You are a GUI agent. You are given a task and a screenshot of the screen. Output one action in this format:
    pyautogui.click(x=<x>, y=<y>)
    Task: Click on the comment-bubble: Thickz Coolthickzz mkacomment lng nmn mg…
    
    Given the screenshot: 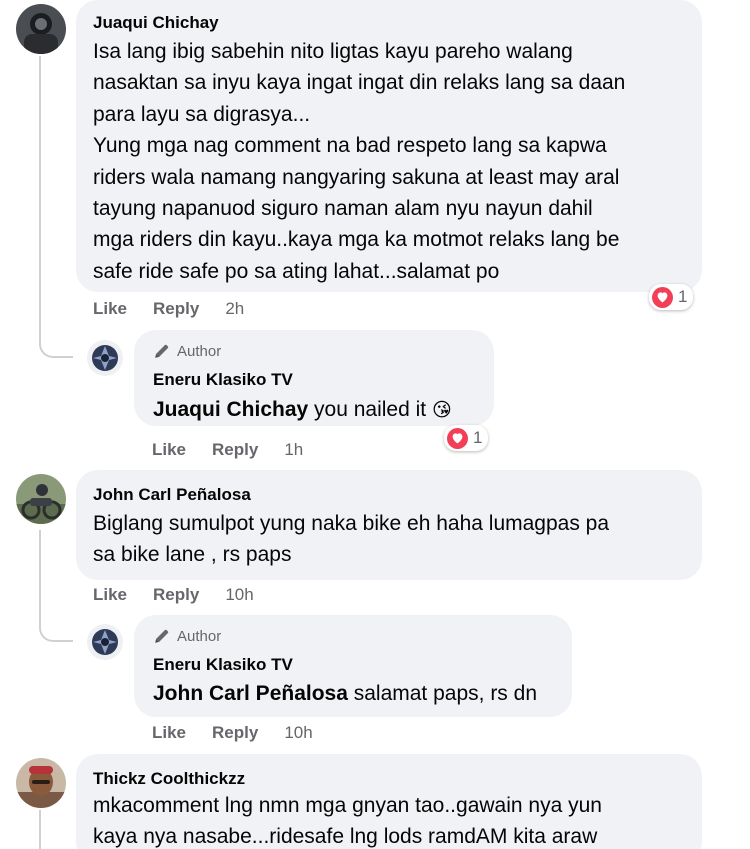 What is the action you would take?
    pyautogui.click(x=389, y=801)
    